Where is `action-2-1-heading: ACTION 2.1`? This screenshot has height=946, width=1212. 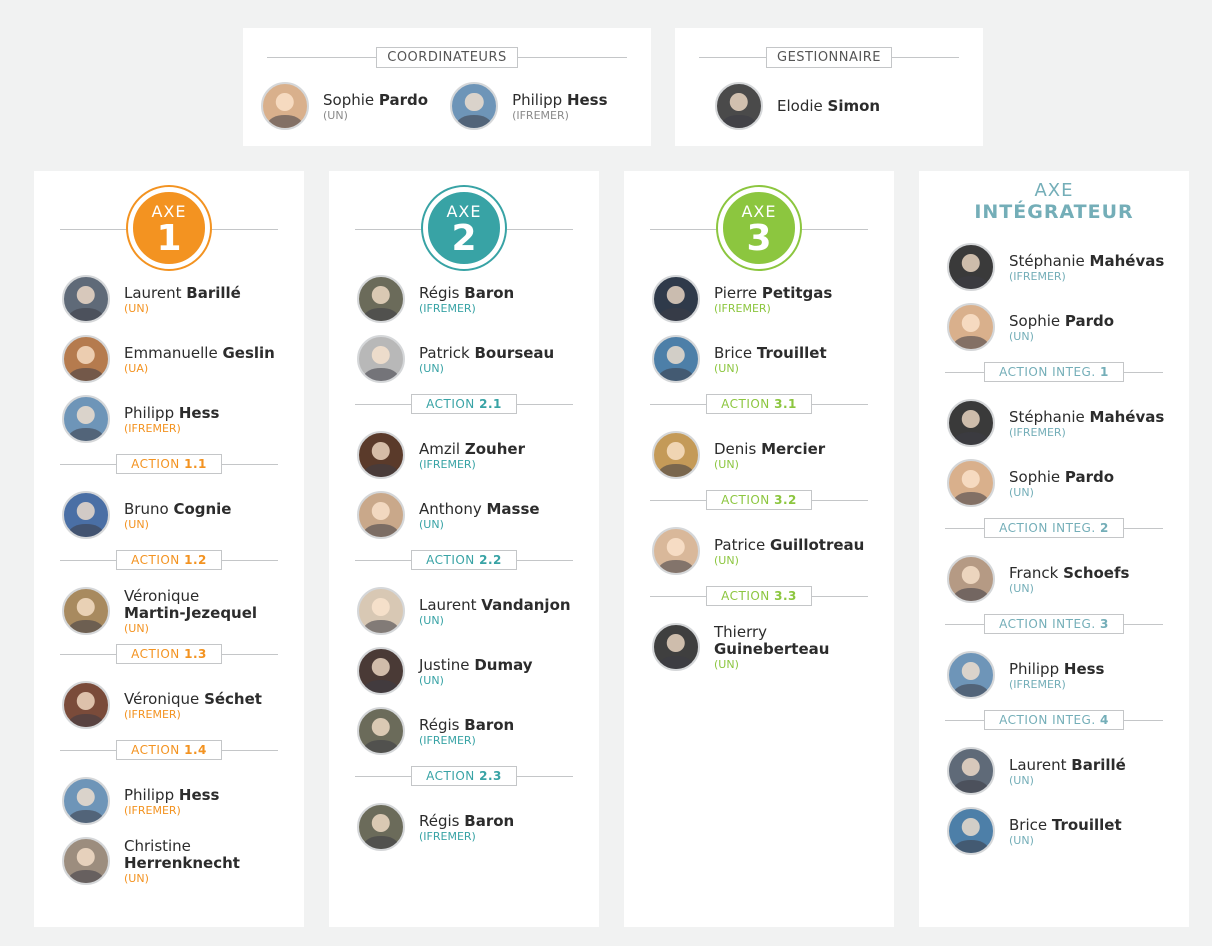 action-2-1-heading: ACTION 2.1 is located at coordinates (464, 404).